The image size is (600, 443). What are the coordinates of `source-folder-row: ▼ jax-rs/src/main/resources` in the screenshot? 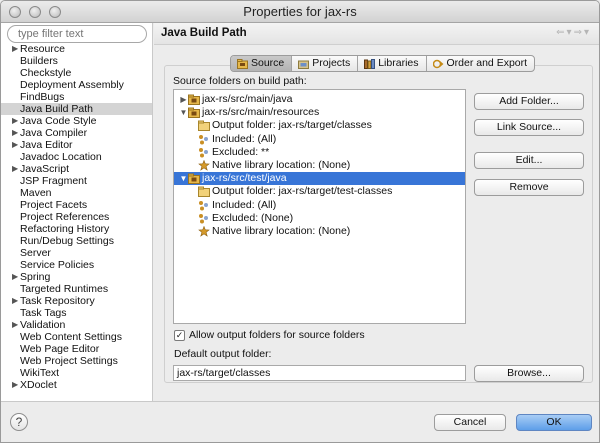 It's located at (319, 112).